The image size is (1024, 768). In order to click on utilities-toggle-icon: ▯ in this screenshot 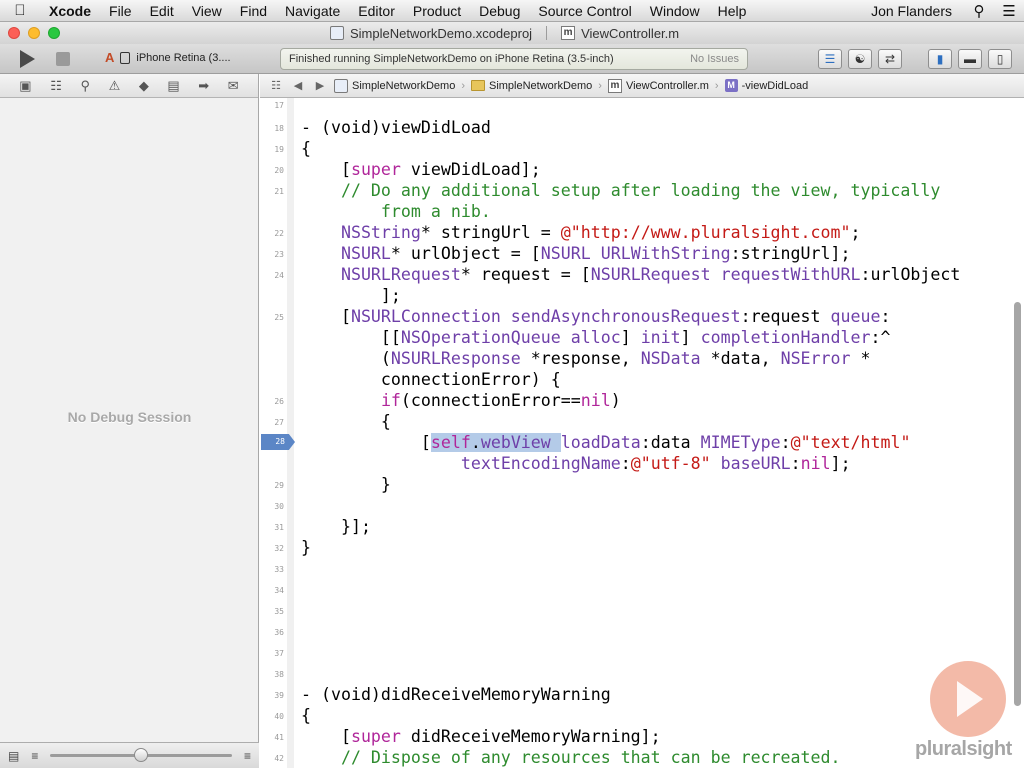, I will do `click(1000, 59)`.